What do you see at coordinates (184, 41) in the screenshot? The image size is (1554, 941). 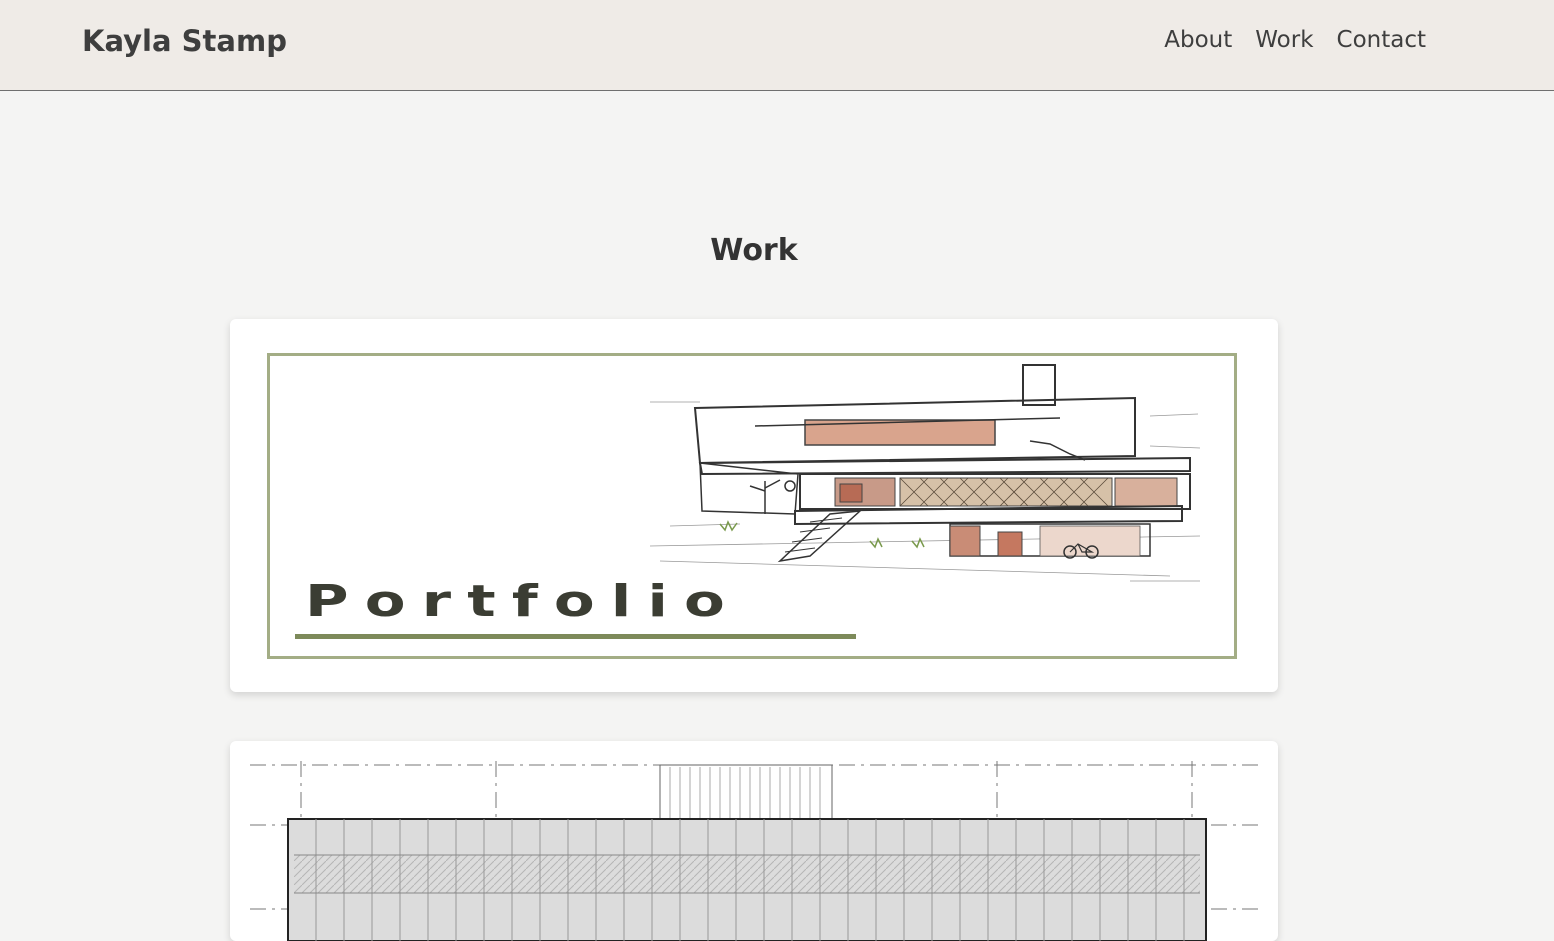 I see `brand-logo-link: Kayla Stamp` at bounding box center [184, 41].